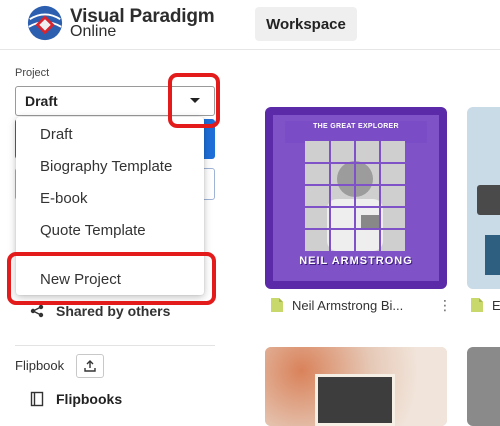 The width and height of the screenshot is (500, 426). Describe the element at coordinates (37, 311) in the screenshot. I see `share-icon` at that location.